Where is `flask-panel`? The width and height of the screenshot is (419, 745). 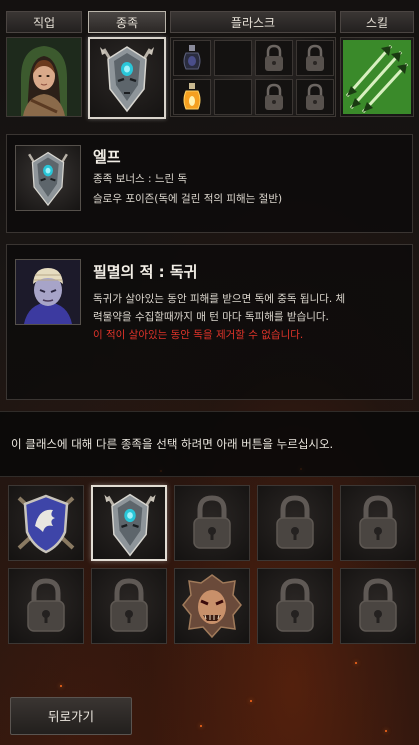
flask-panel is located at coordinates (253, 77).